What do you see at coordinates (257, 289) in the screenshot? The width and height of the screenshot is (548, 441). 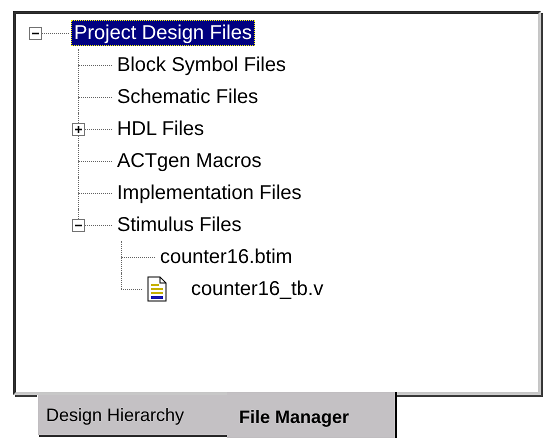 I see `tree-item: counter16_tb.v` at bounding box center [257, 289].